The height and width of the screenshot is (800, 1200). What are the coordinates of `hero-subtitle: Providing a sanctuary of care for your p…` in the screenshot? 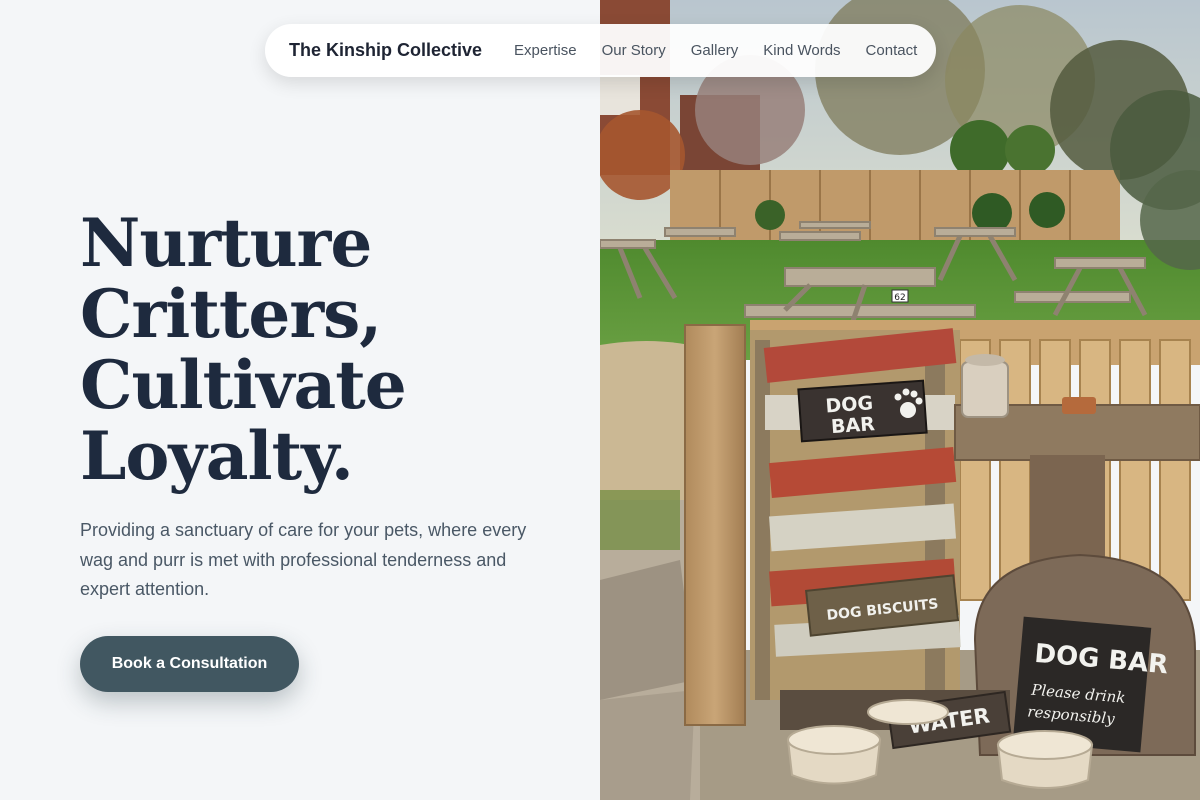 It's located at (303, 559).